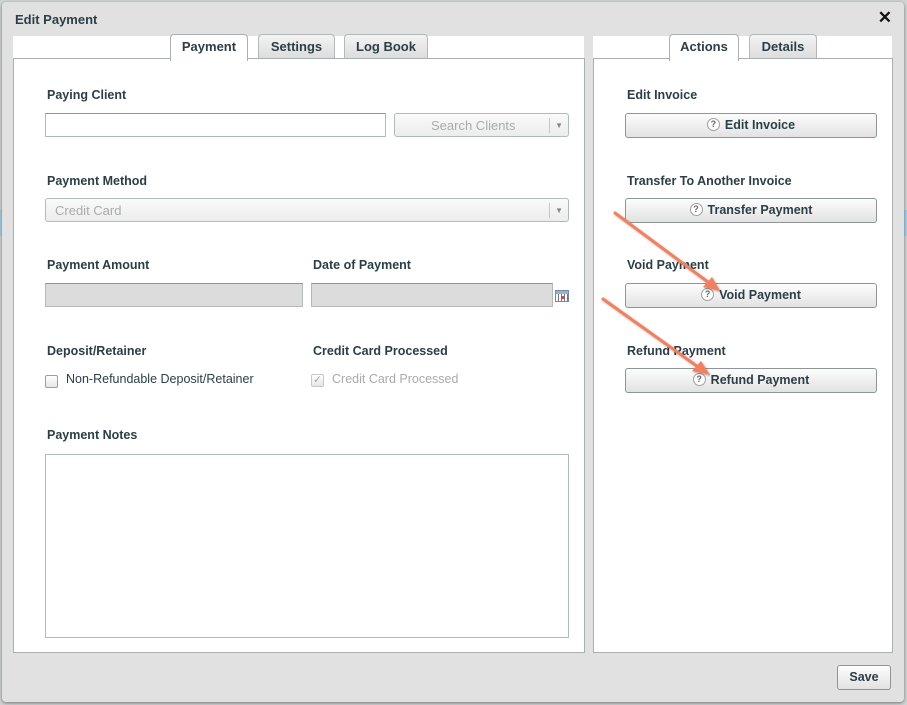 This screenshot has height=705, width=907. I want to click on payment-method-label: Payment Method, so click(97, 181).